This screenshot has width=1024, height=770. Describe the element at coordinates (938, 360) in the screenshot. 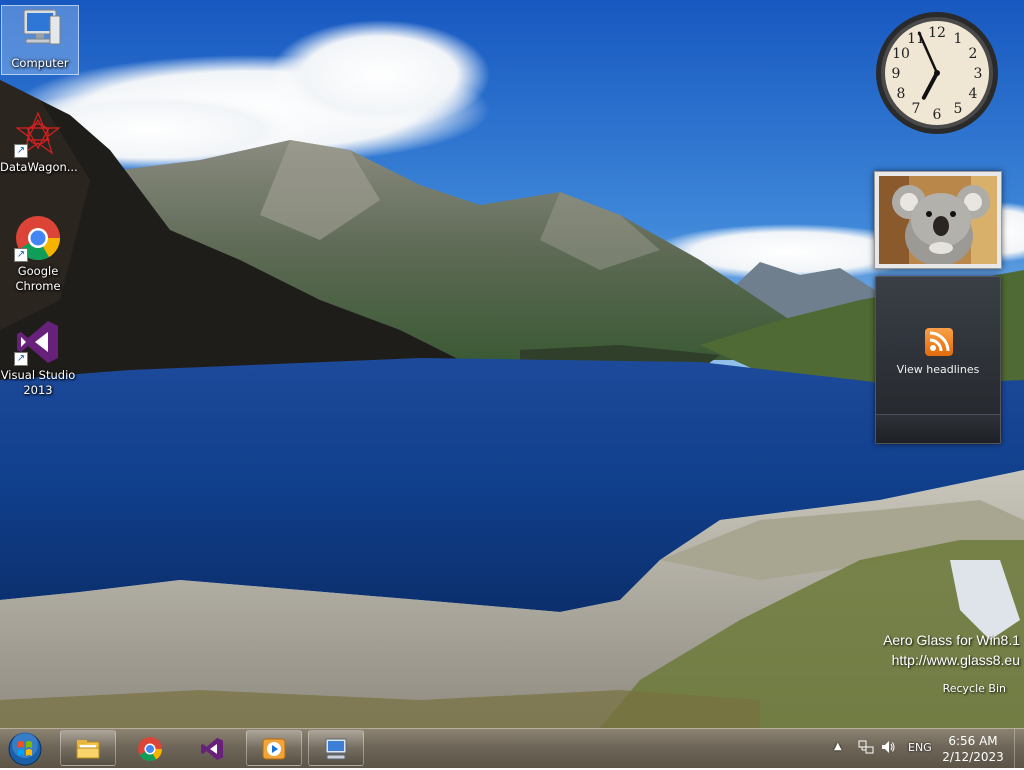

I see `feed-headlines-gadget: View headlines` at that location.